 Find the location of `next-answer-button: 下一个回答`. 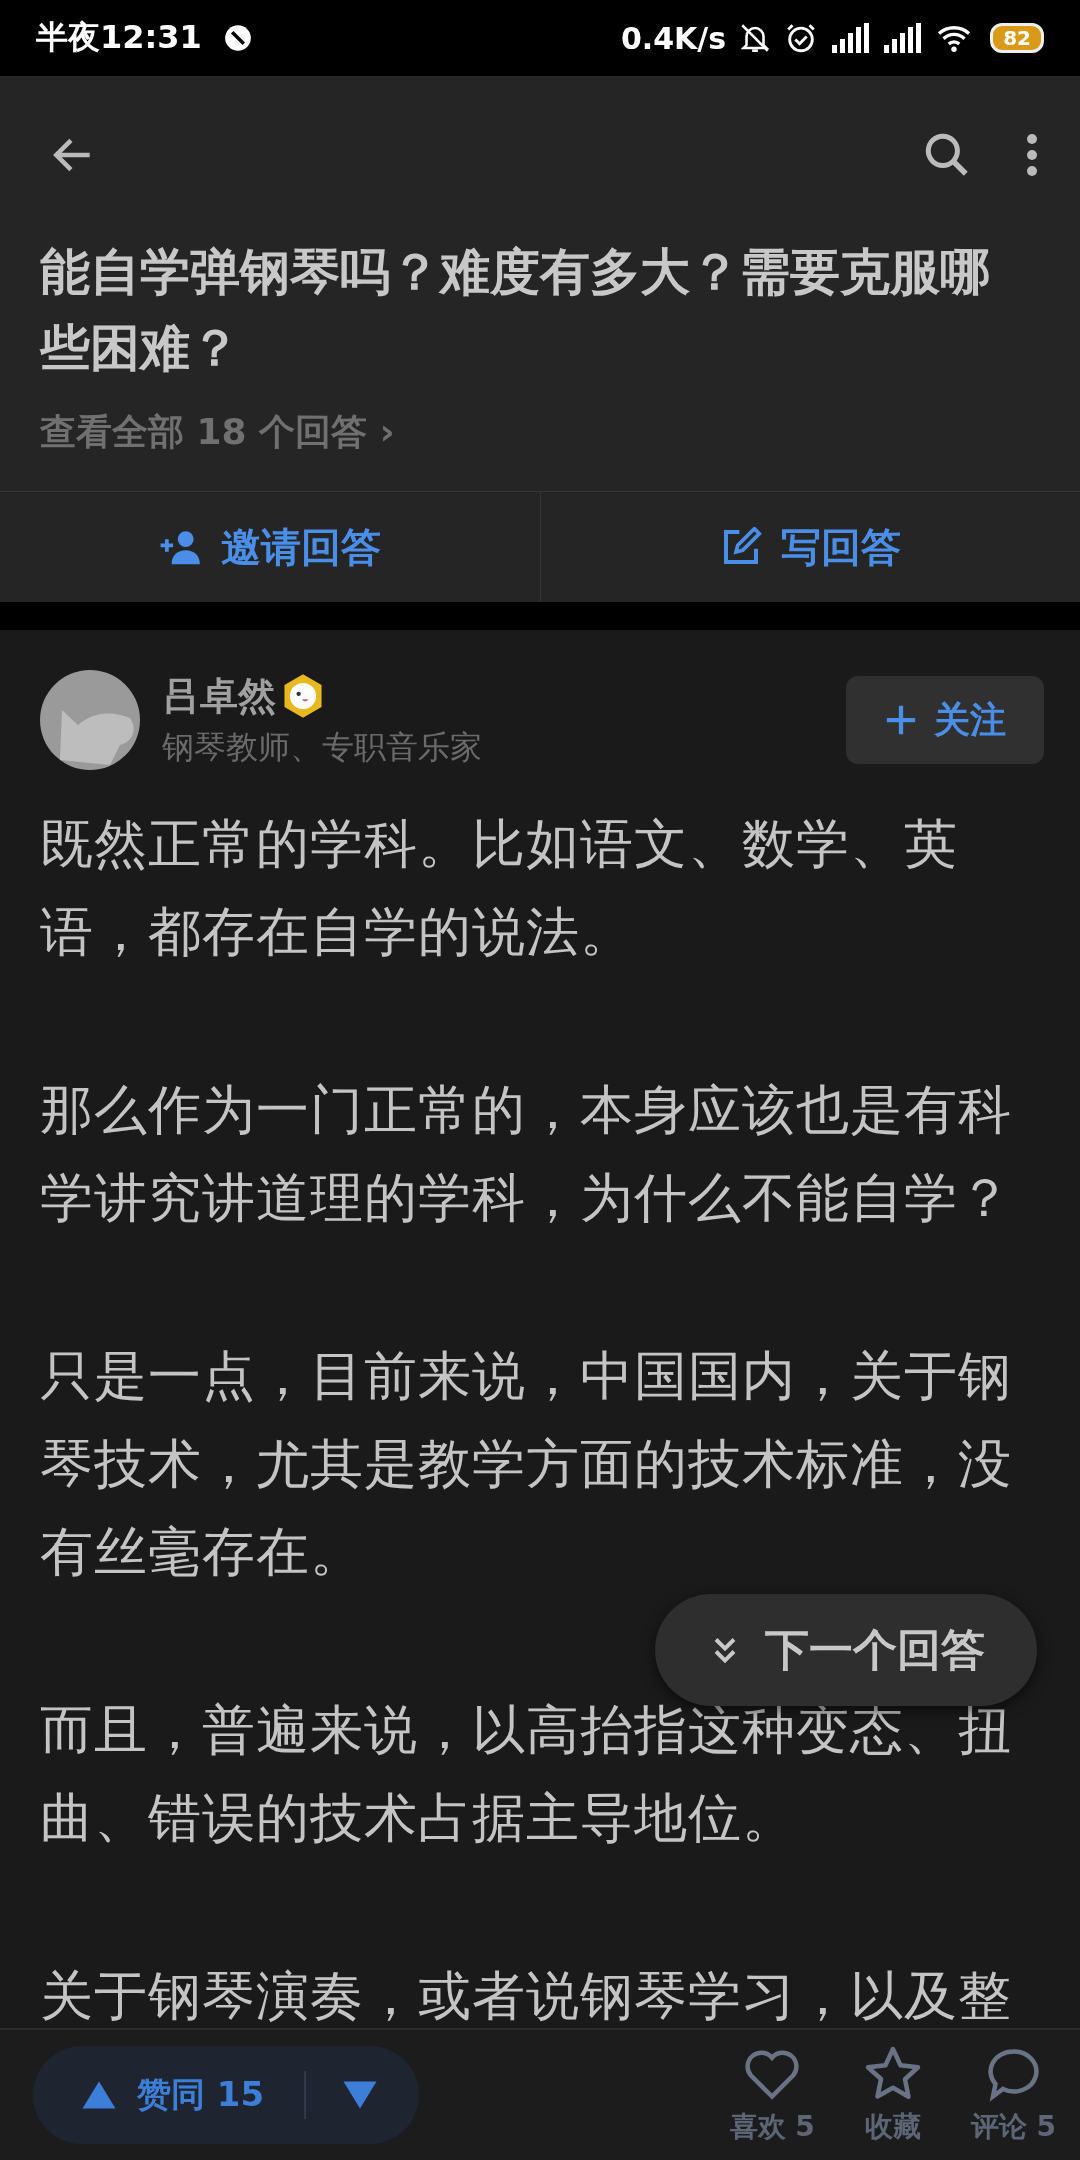

next-answer-button: 下一个回答 is located at coordinates (846, 1650).